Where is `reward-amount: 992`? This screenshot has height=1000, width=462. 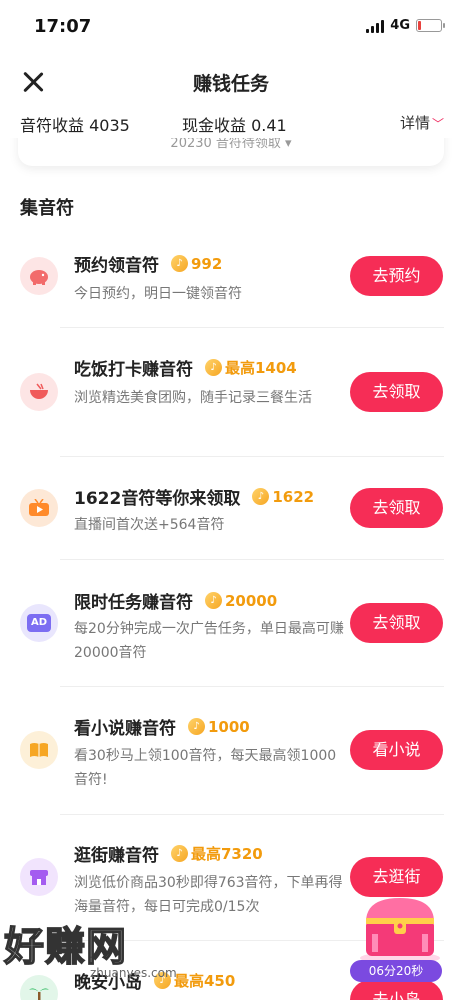
reward-amount: 992 is located at coordinates (207, 263).